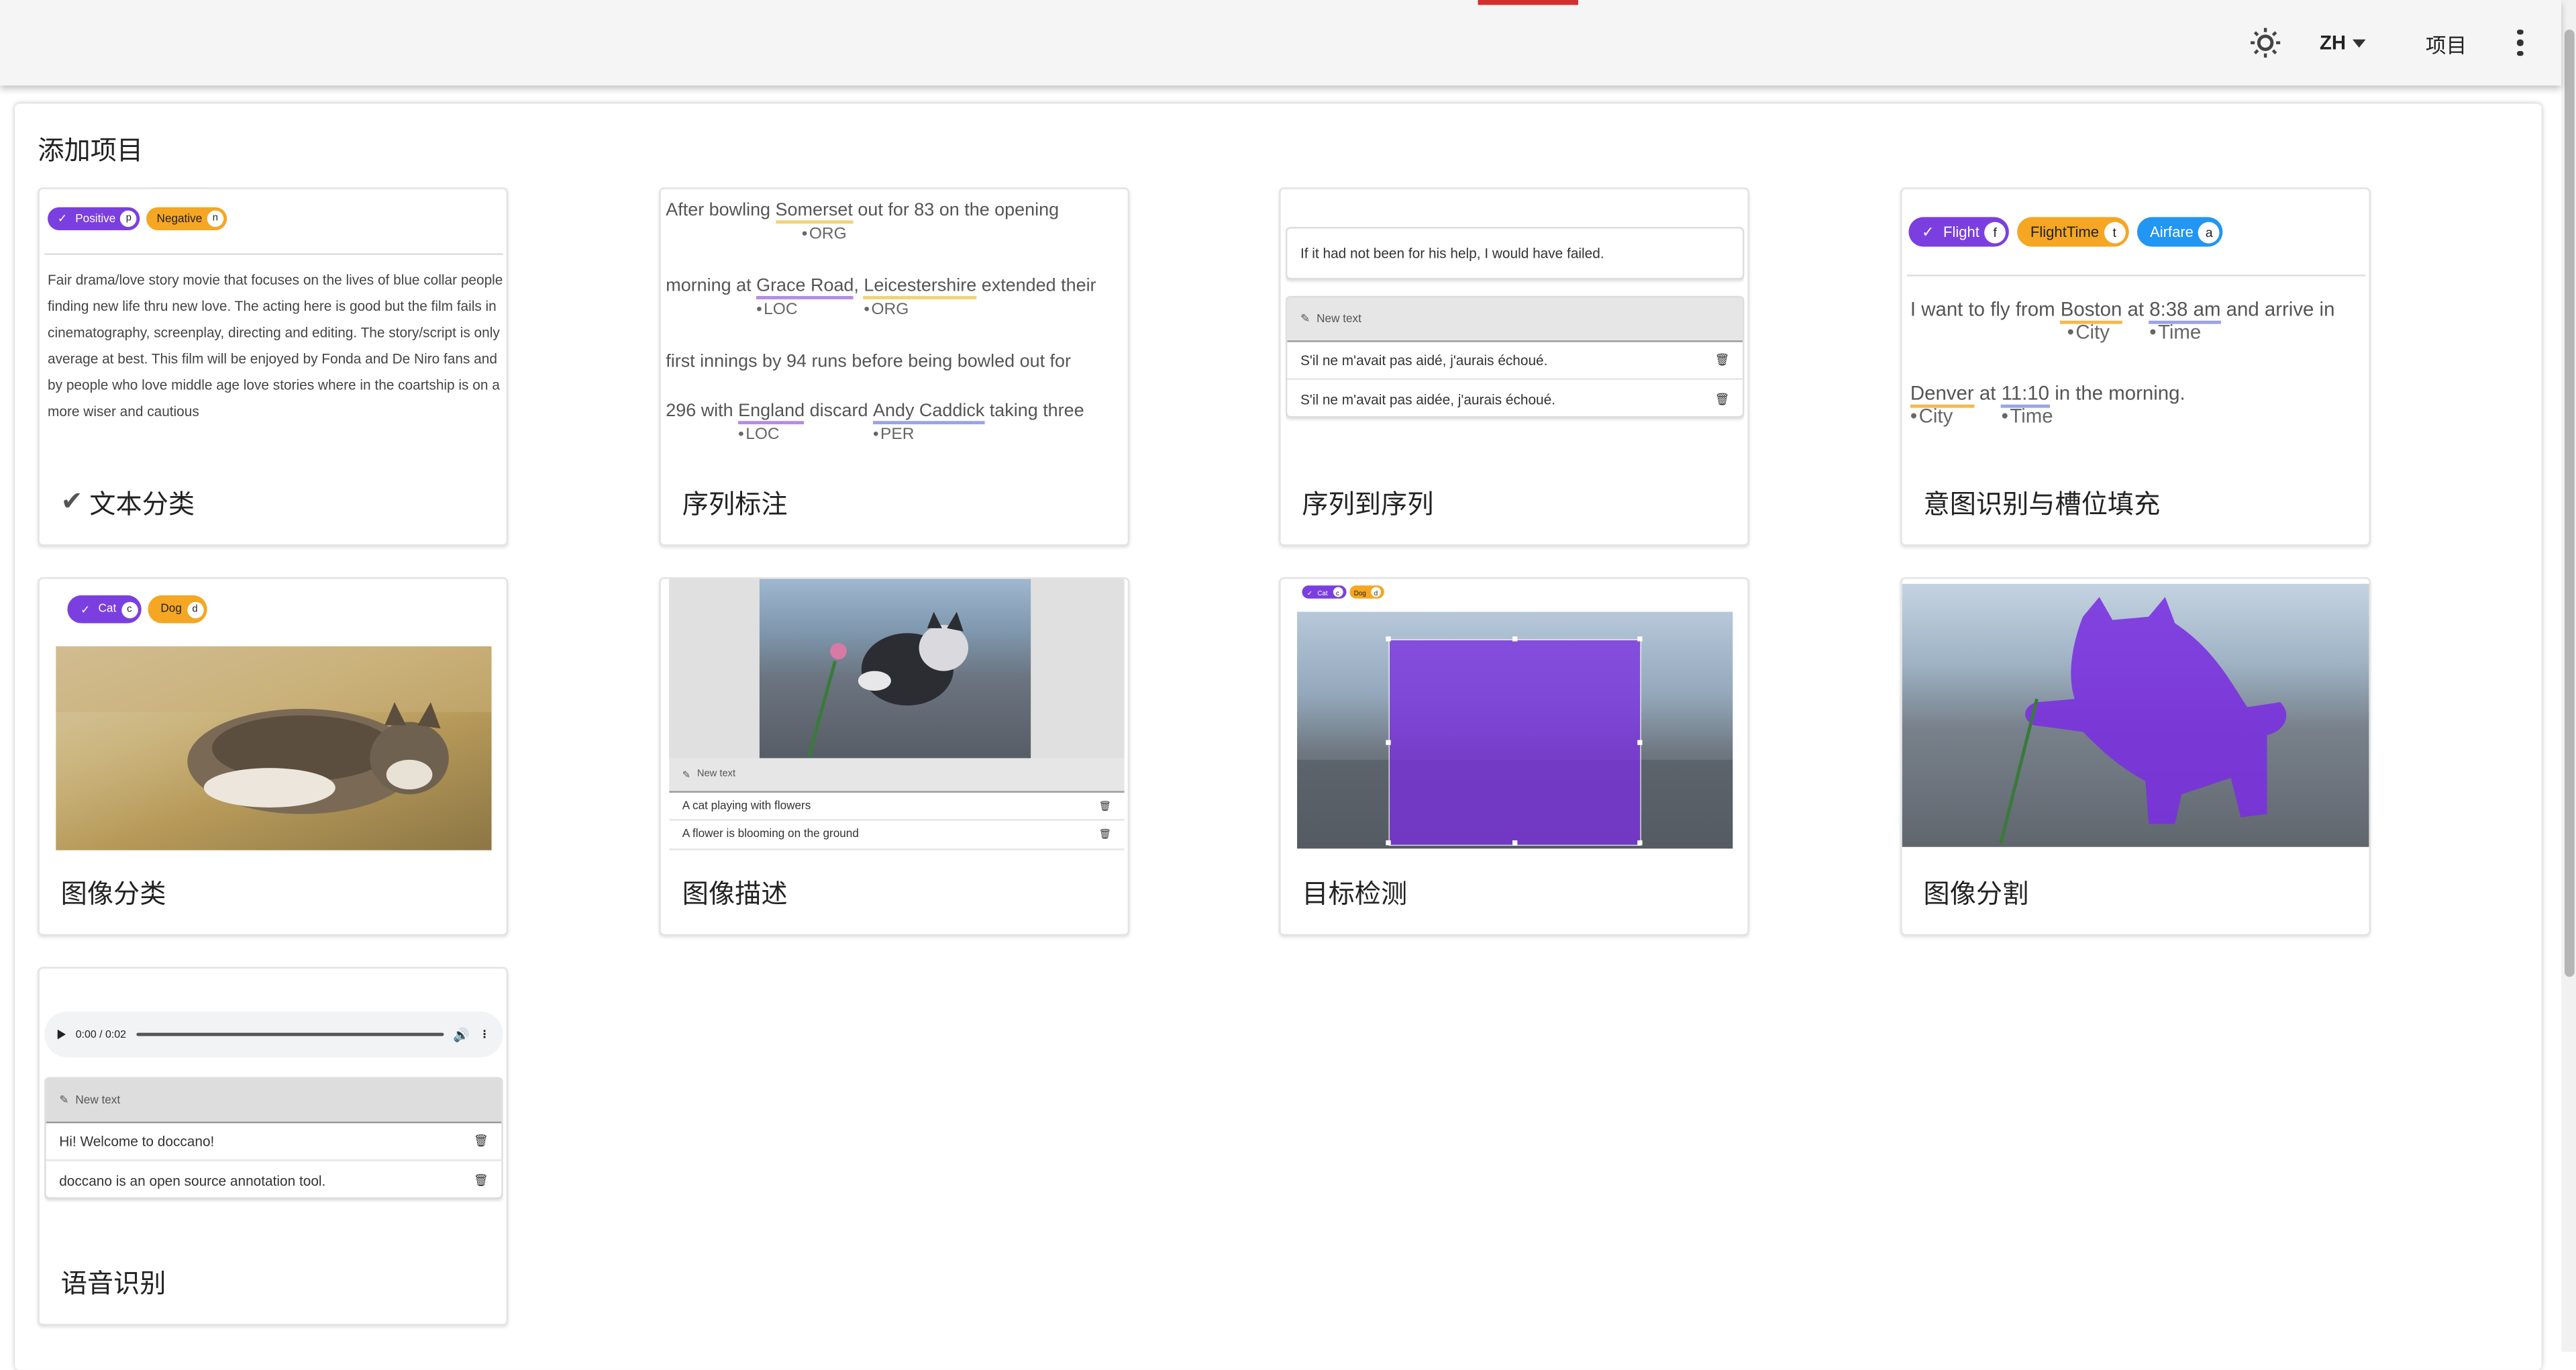  What do you see at coordinates (1515, 730) in the screenshot?
I see `kitten-photo` at bounding box center [1515, 730].